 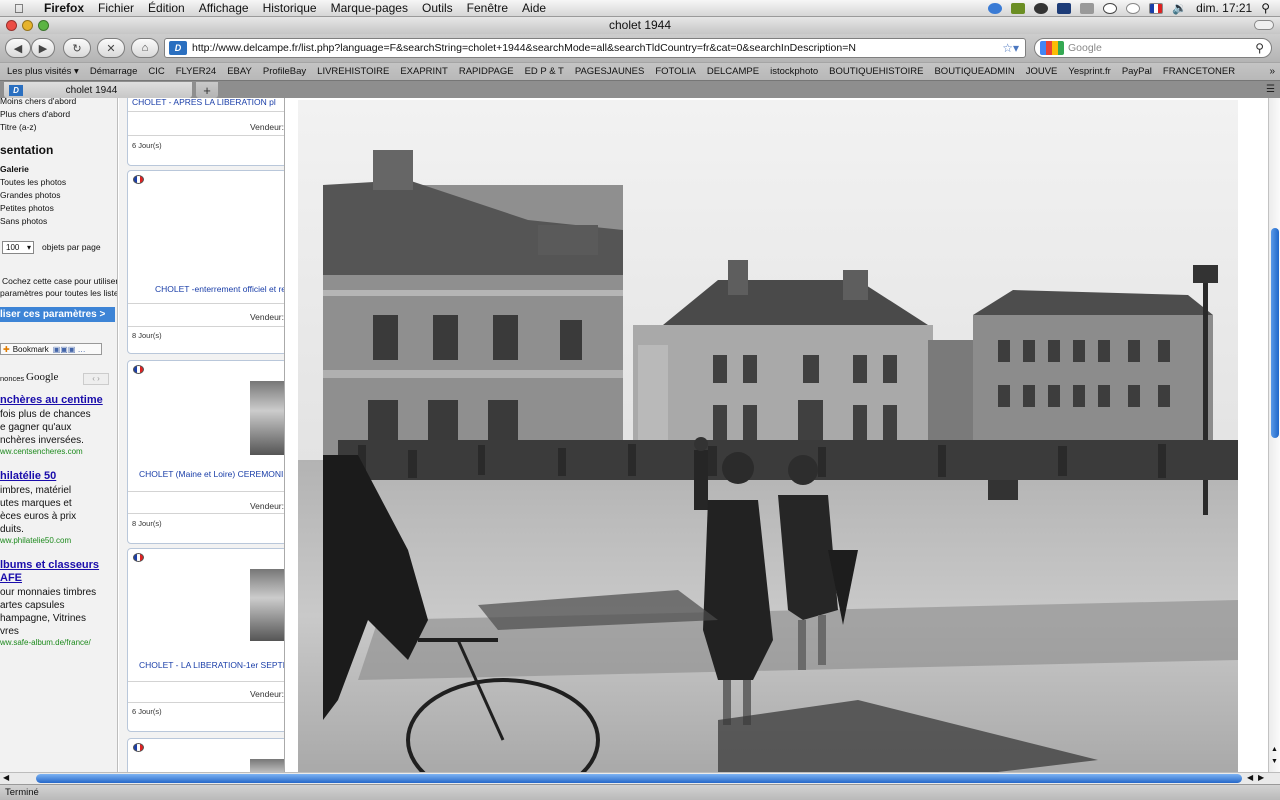 I want to click on menu-fenetre: Fenêtre, so click(x=487, y=8).